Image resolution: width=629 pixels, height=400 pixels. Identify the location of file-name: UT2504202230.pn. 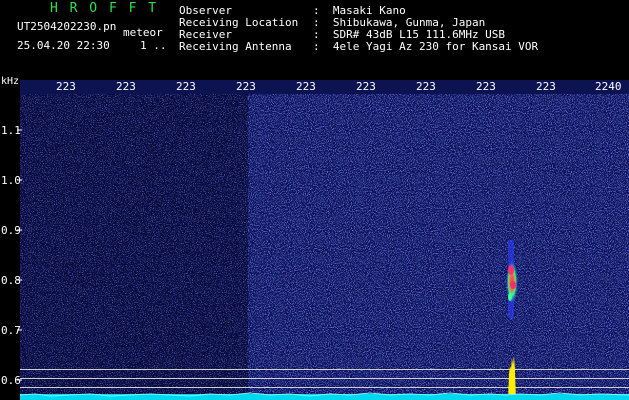
(67, 26).